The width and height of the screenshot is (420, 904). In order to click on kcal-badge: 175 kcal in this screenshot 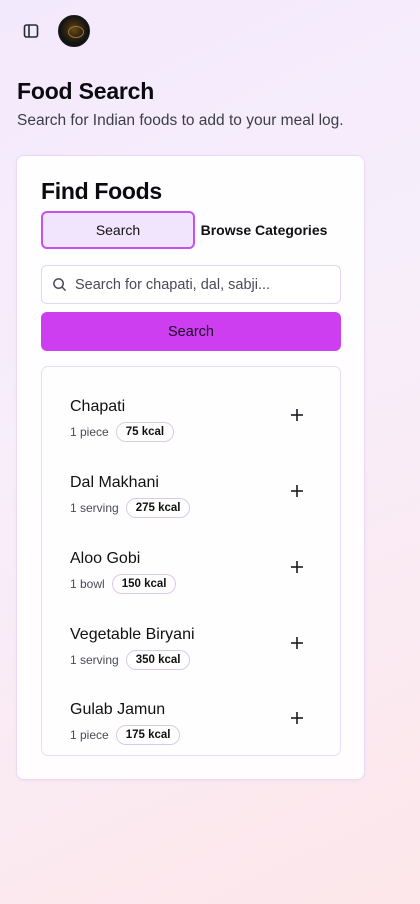, I will do `click(148, 735)`.